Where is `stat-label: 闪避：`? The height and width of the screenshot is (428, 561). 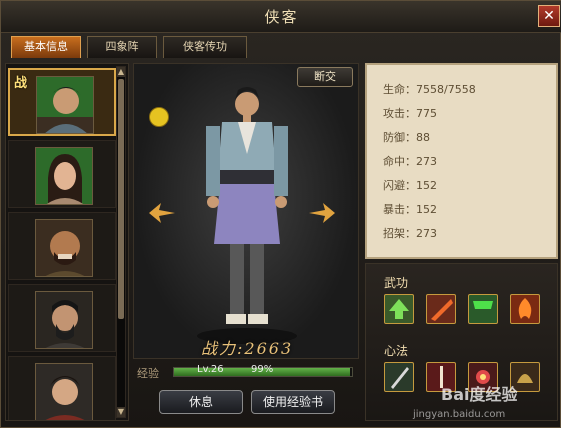
stat-label: 闪避： is located at coordinates (399, 185).